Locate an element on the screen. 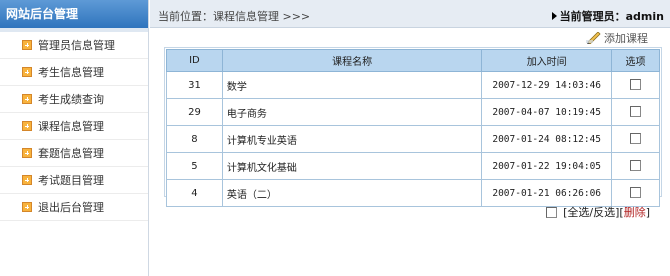 This screenshot has width=670, height=276. cell-id: 8 is located at coordinates (194, 139).